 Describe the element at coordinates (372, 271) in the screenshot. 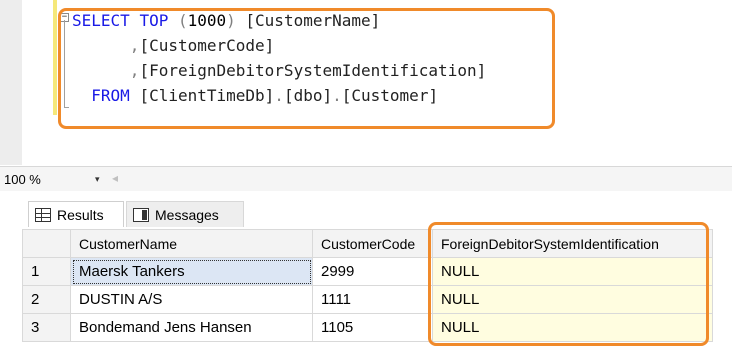

I see `cell-customercode: 2999` at that location.